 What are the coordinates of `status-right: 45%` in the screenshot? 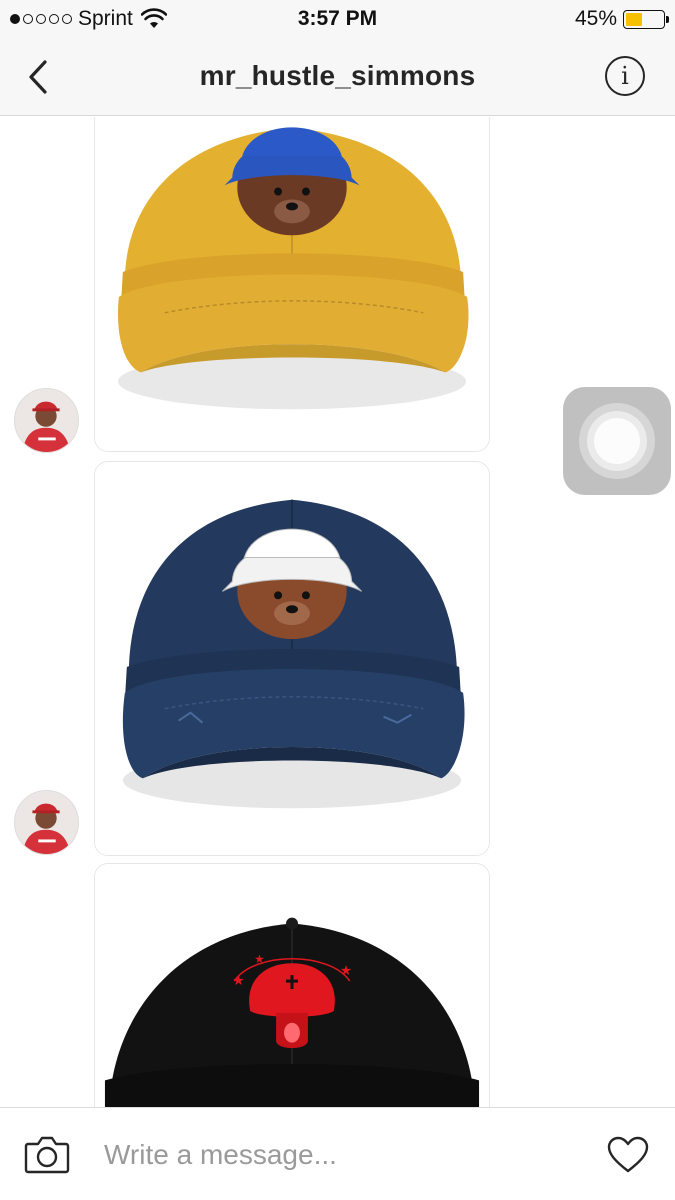 It's located at (621, 19).